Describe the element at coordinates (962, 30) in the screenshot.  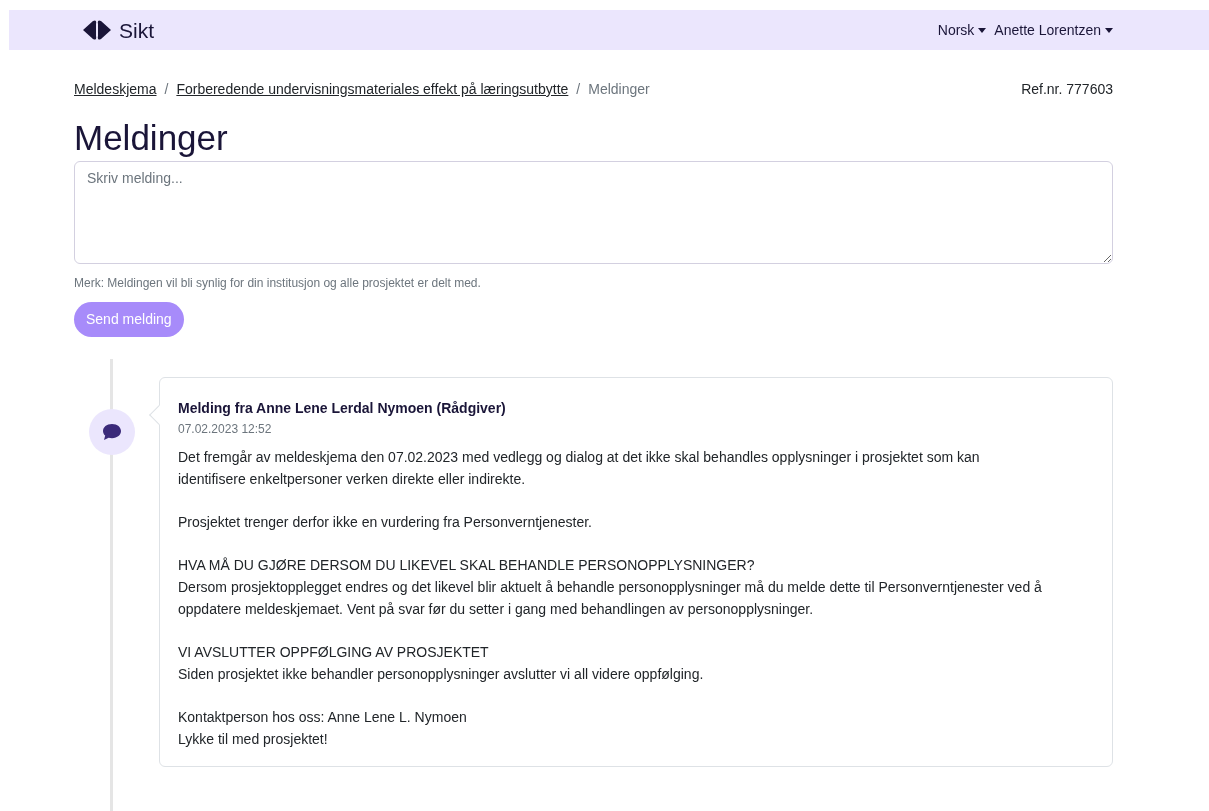
I see `dropdown-menu: Norsk` at that location.